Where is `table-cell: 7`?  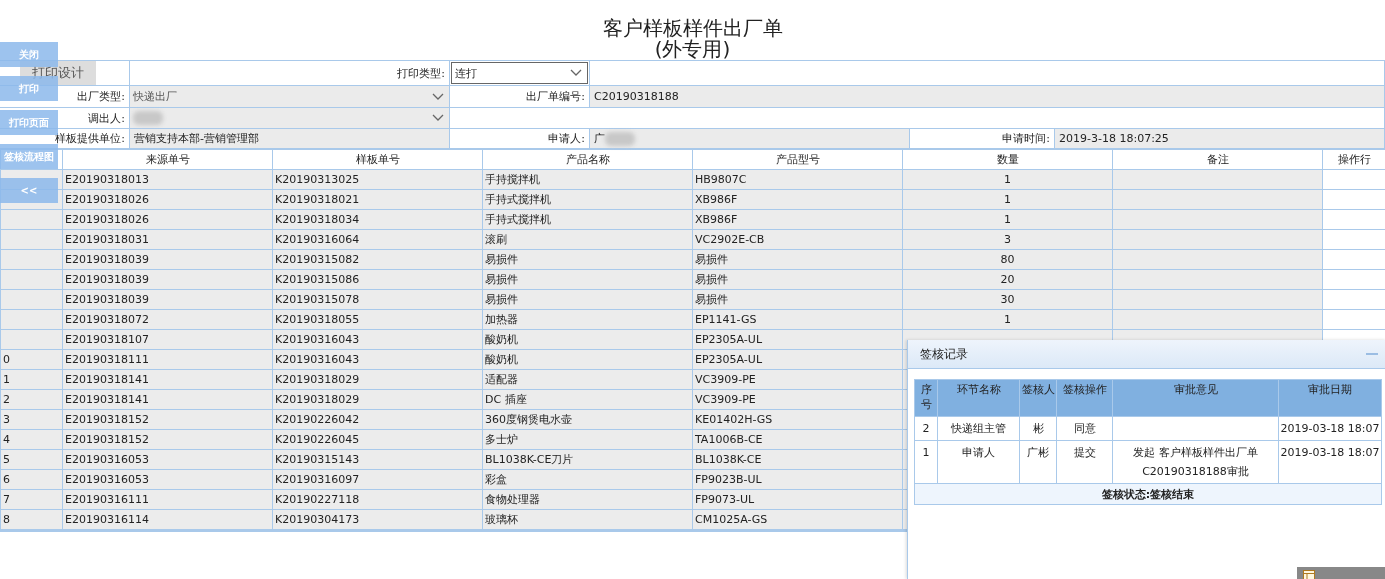
table-cell: 7 is located at coordinates (31, 499).